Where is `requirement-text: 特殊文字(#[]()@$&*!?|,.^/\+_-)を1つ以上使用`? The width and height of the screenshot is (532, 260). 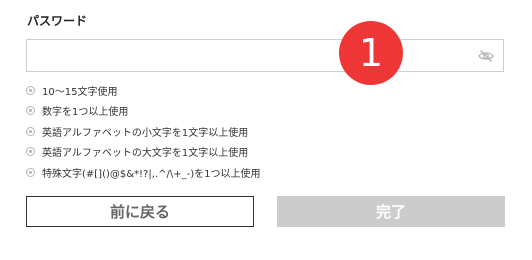
requirement-text: 特殊文字(#[]()@$&*!?|,.^/\+_-)を1つ以上使用 is located at coordinates (151, 174).